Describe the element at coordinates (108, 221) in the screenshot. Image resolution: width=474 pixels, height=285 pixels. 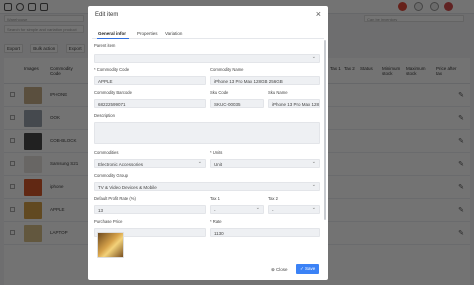
I see `purchase-price-label: Purchase Price` at that location.